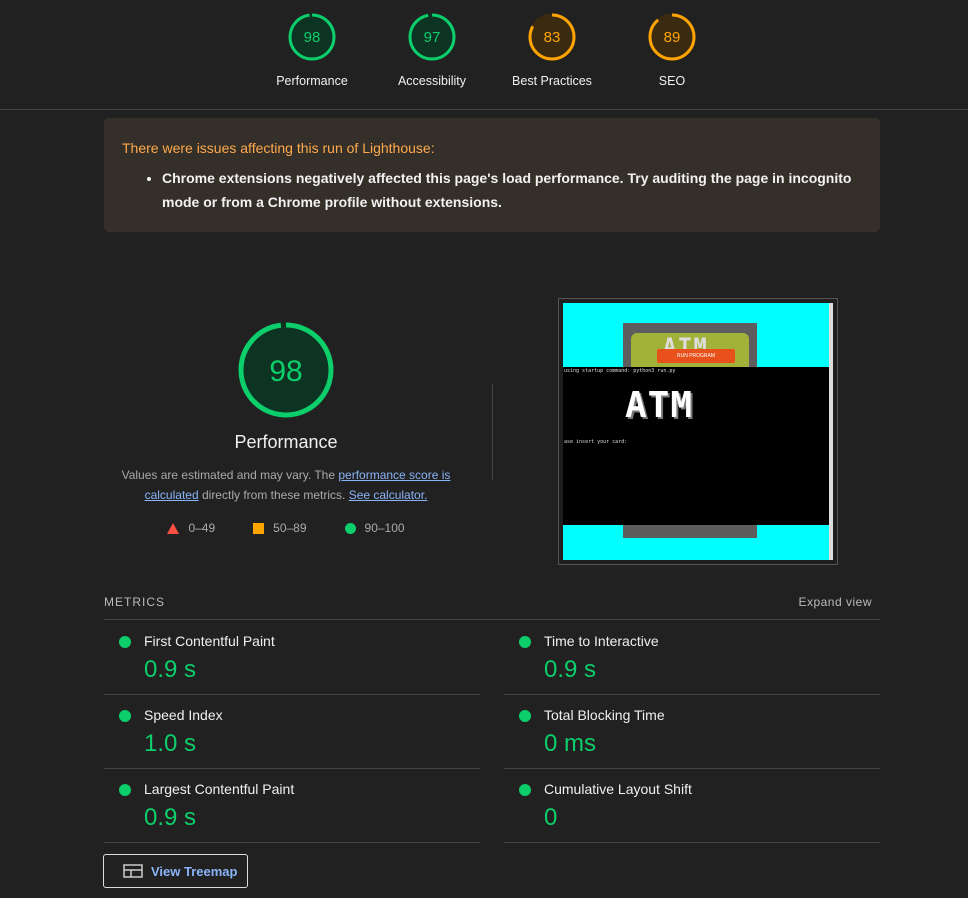 The image size is (968, 898). I want to click on gauge-ring: 89, so click(672, 37).